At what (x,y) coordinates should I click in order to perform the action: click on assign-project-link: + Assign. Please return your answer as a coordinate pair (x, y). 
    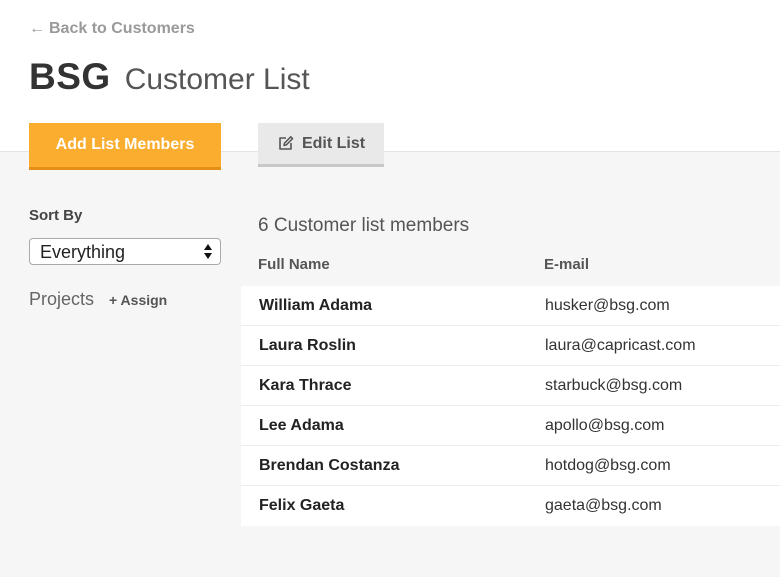
    Looking at the image, I should click on (138, 300).